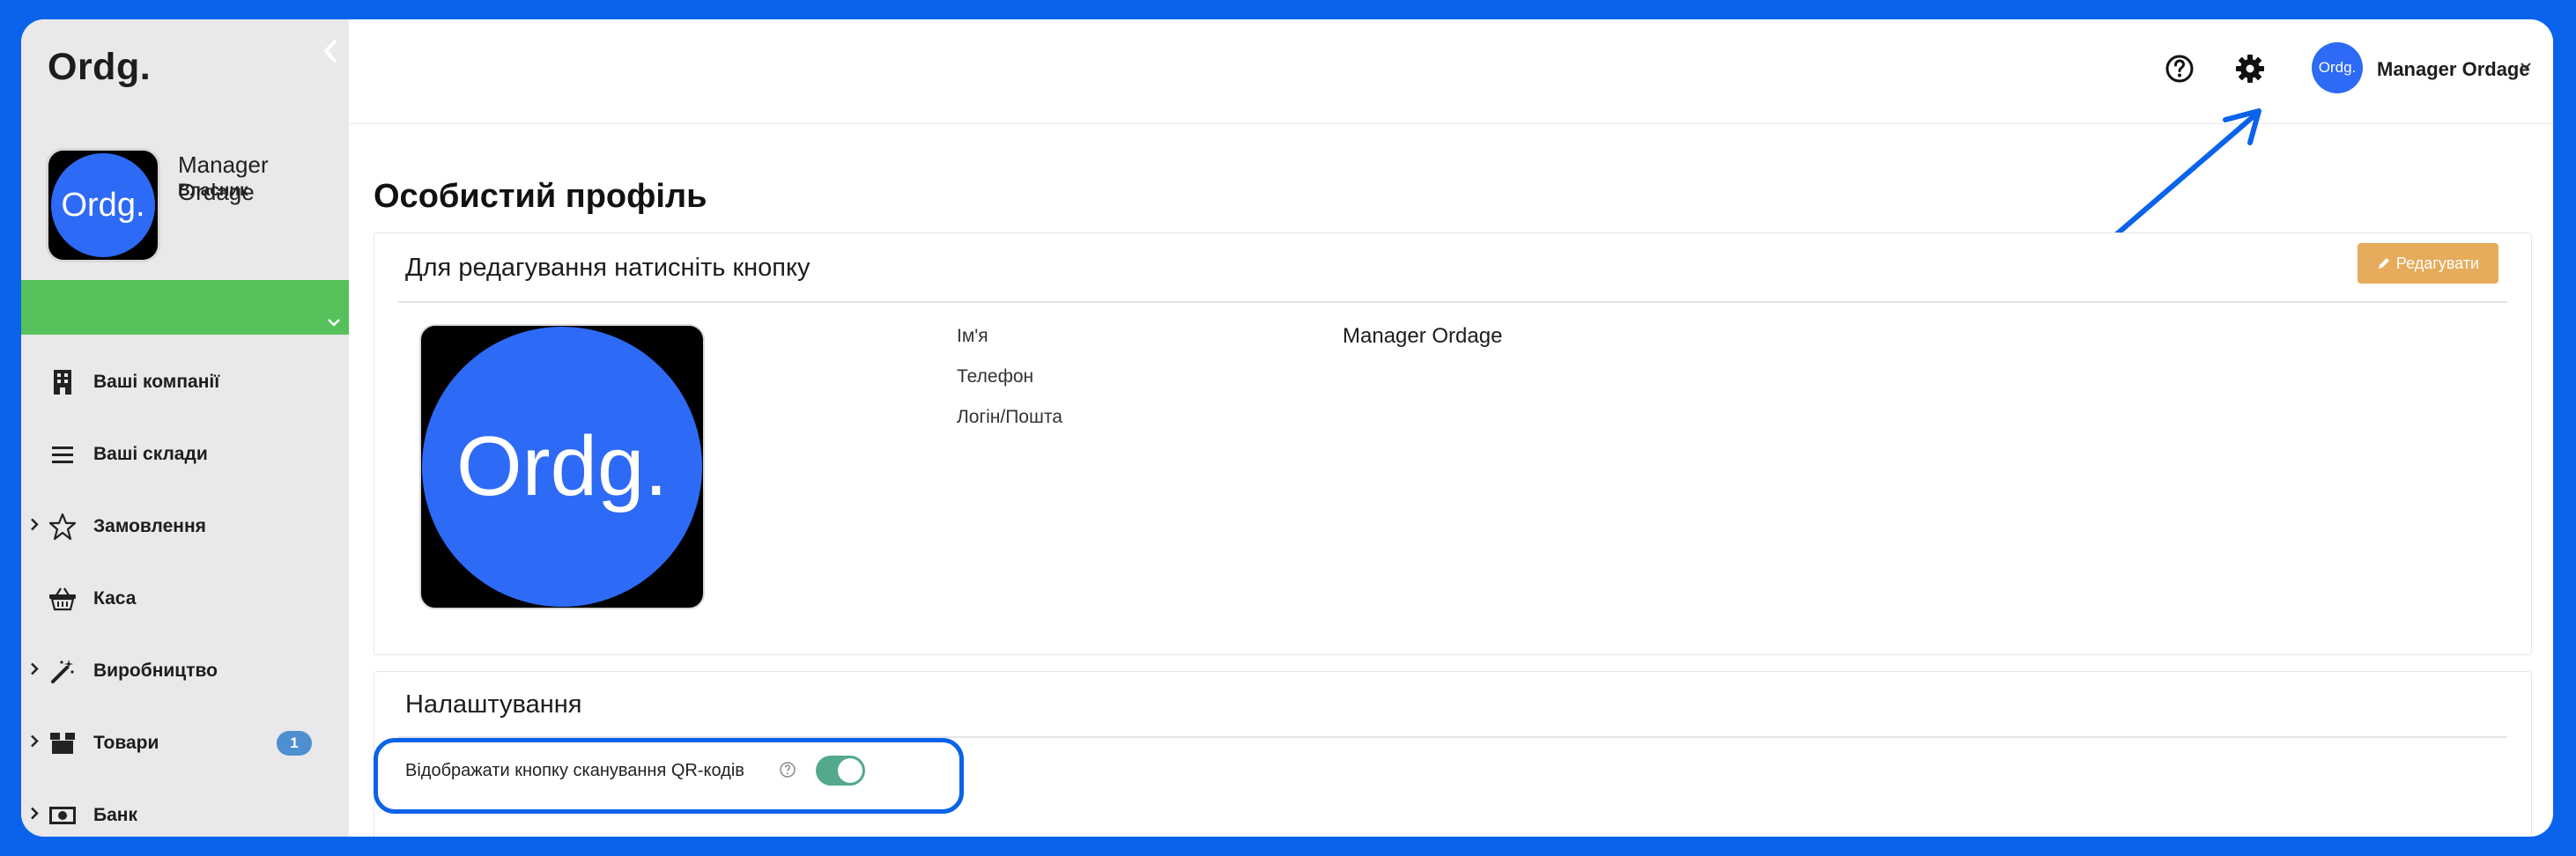 The width and height of the screenshot is (2576, 856). What do you see at coordinates (150, 454) in the screenshot?
I see `sidebar-item-label: Ваші склади` at bounding box center [150, 454].